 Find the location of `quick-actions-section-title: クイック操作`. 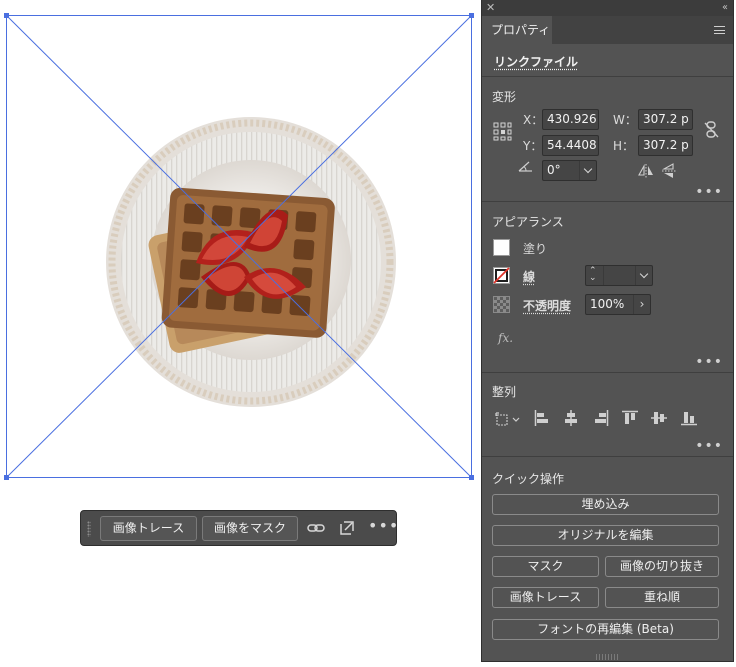

quick-actions-section-title: クイック操作 is located at coordinates (528, 479).